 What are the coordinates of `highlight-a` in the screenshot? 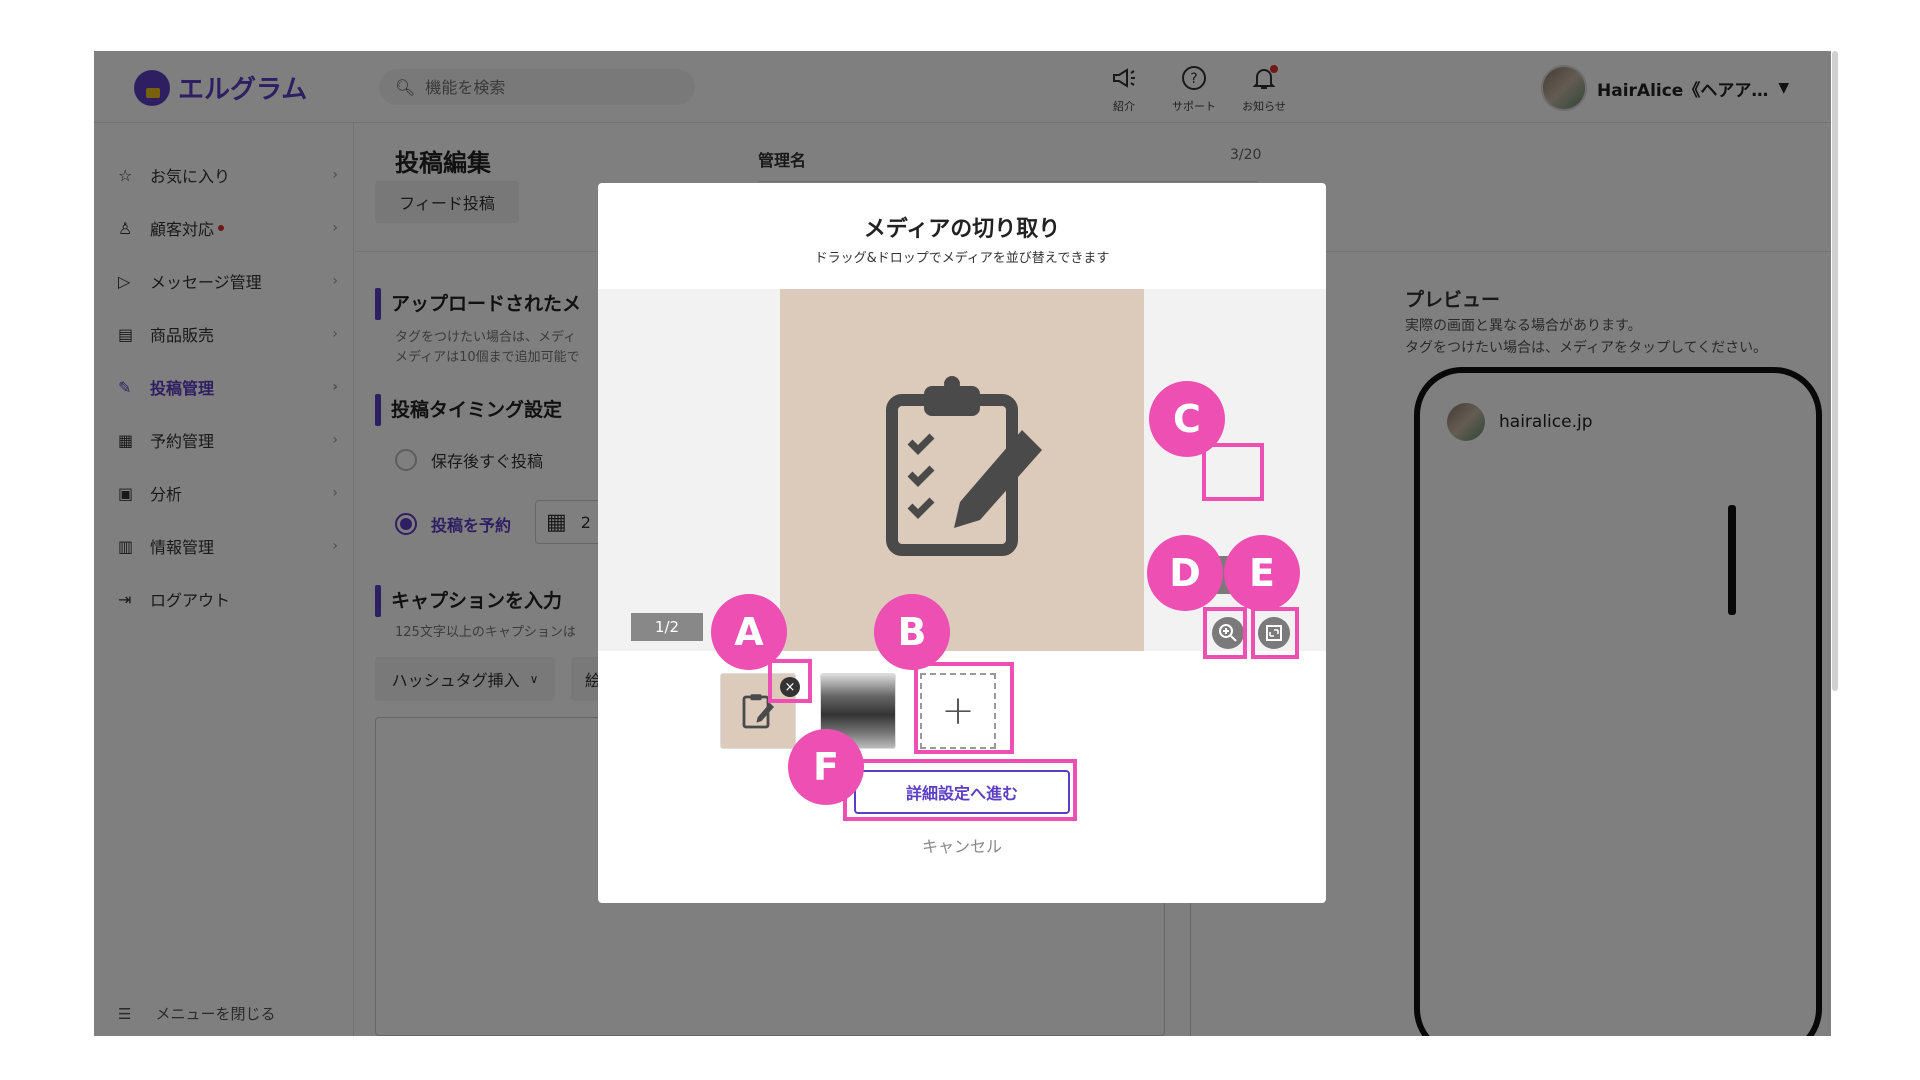 It's located at (790, 681).